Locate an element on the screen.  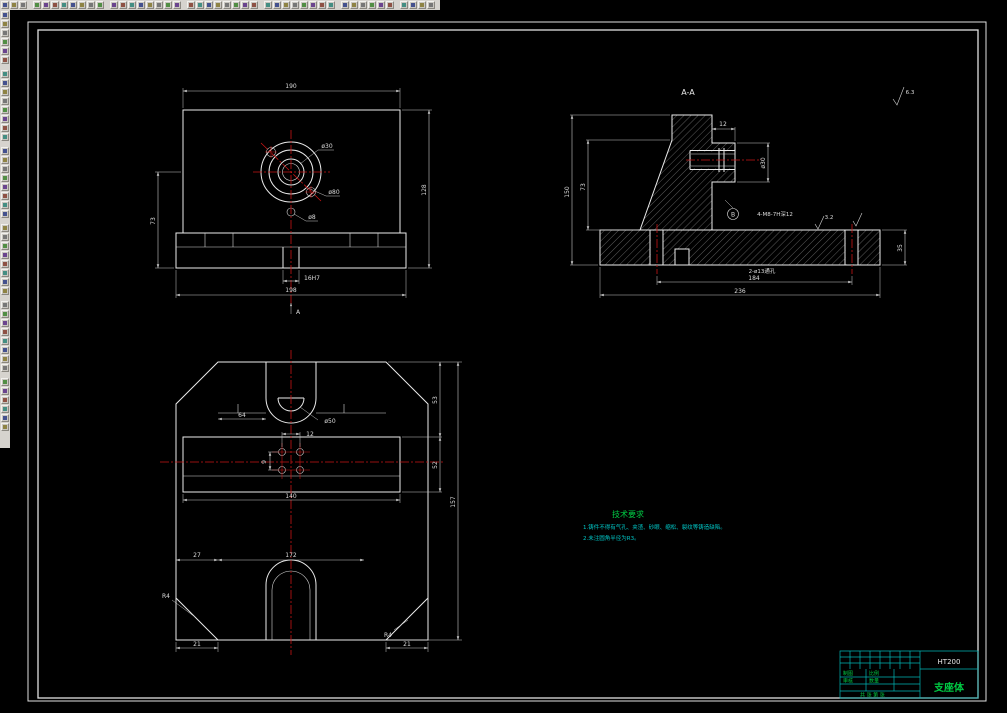
title-block-cell: 制图 is located at coordinates (848, 673).